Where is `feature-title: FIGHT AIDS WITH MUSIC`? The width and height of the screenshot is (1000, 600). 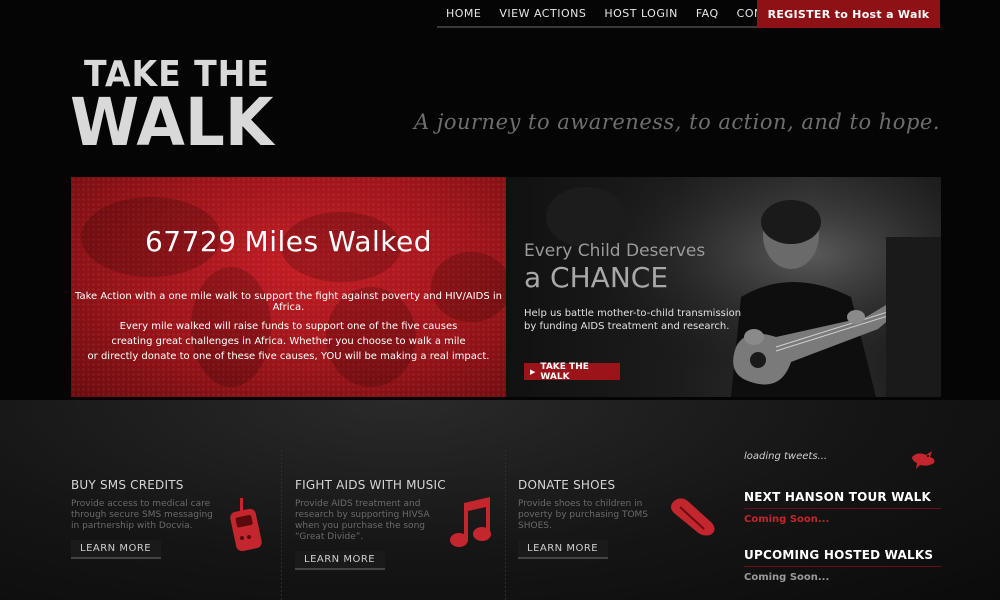 feature-title: FIGHT AIDS WITH MUSIC is located at coordinates (370, 485).